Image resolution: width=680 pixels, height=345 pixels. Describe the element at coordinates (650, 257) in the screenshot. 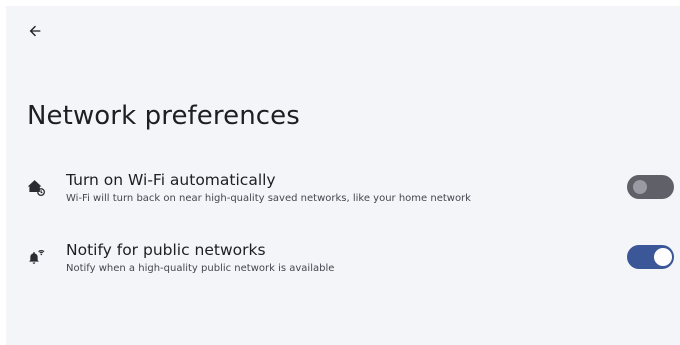

I see `public-networks-notify-toggle` at that location.